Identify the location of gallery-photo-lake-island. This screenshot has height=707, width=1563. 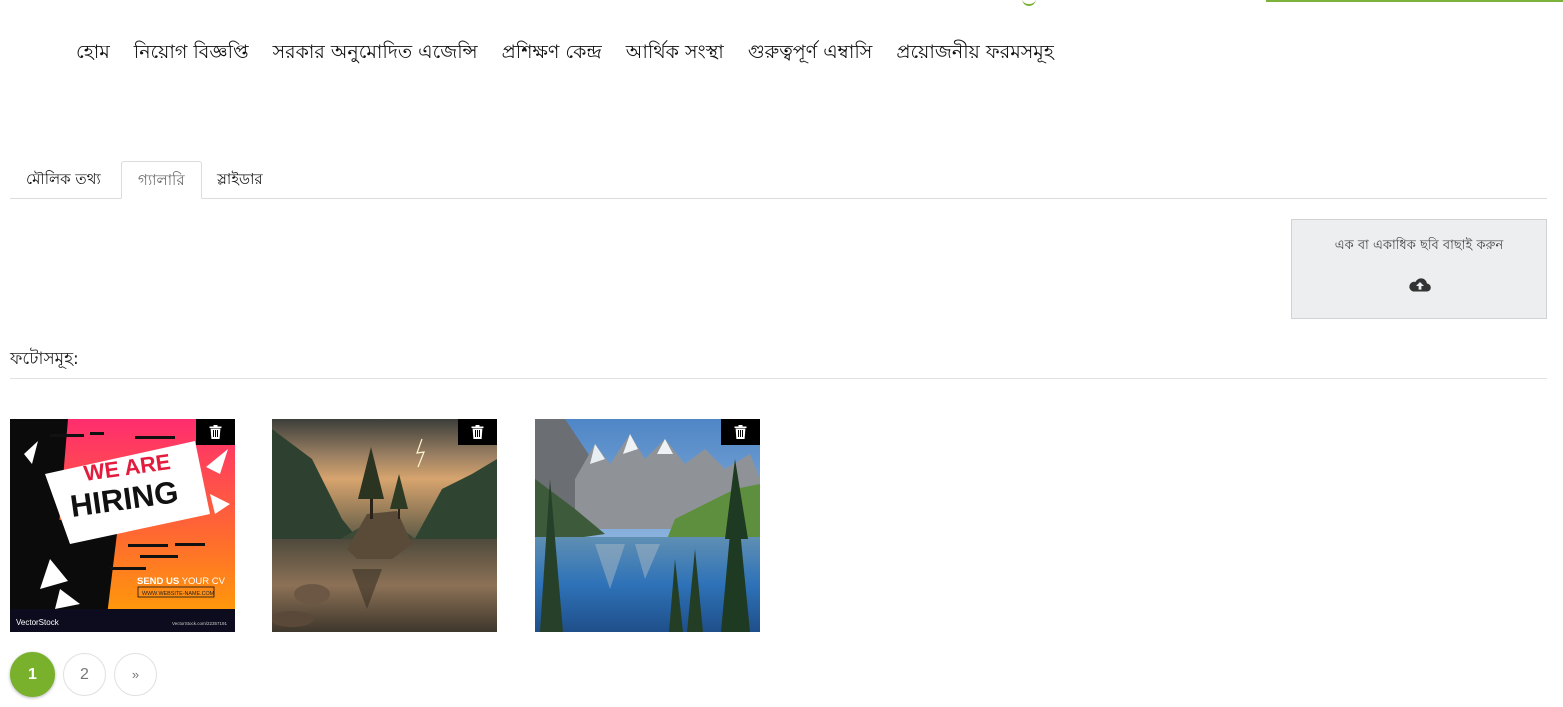
(384, 525).